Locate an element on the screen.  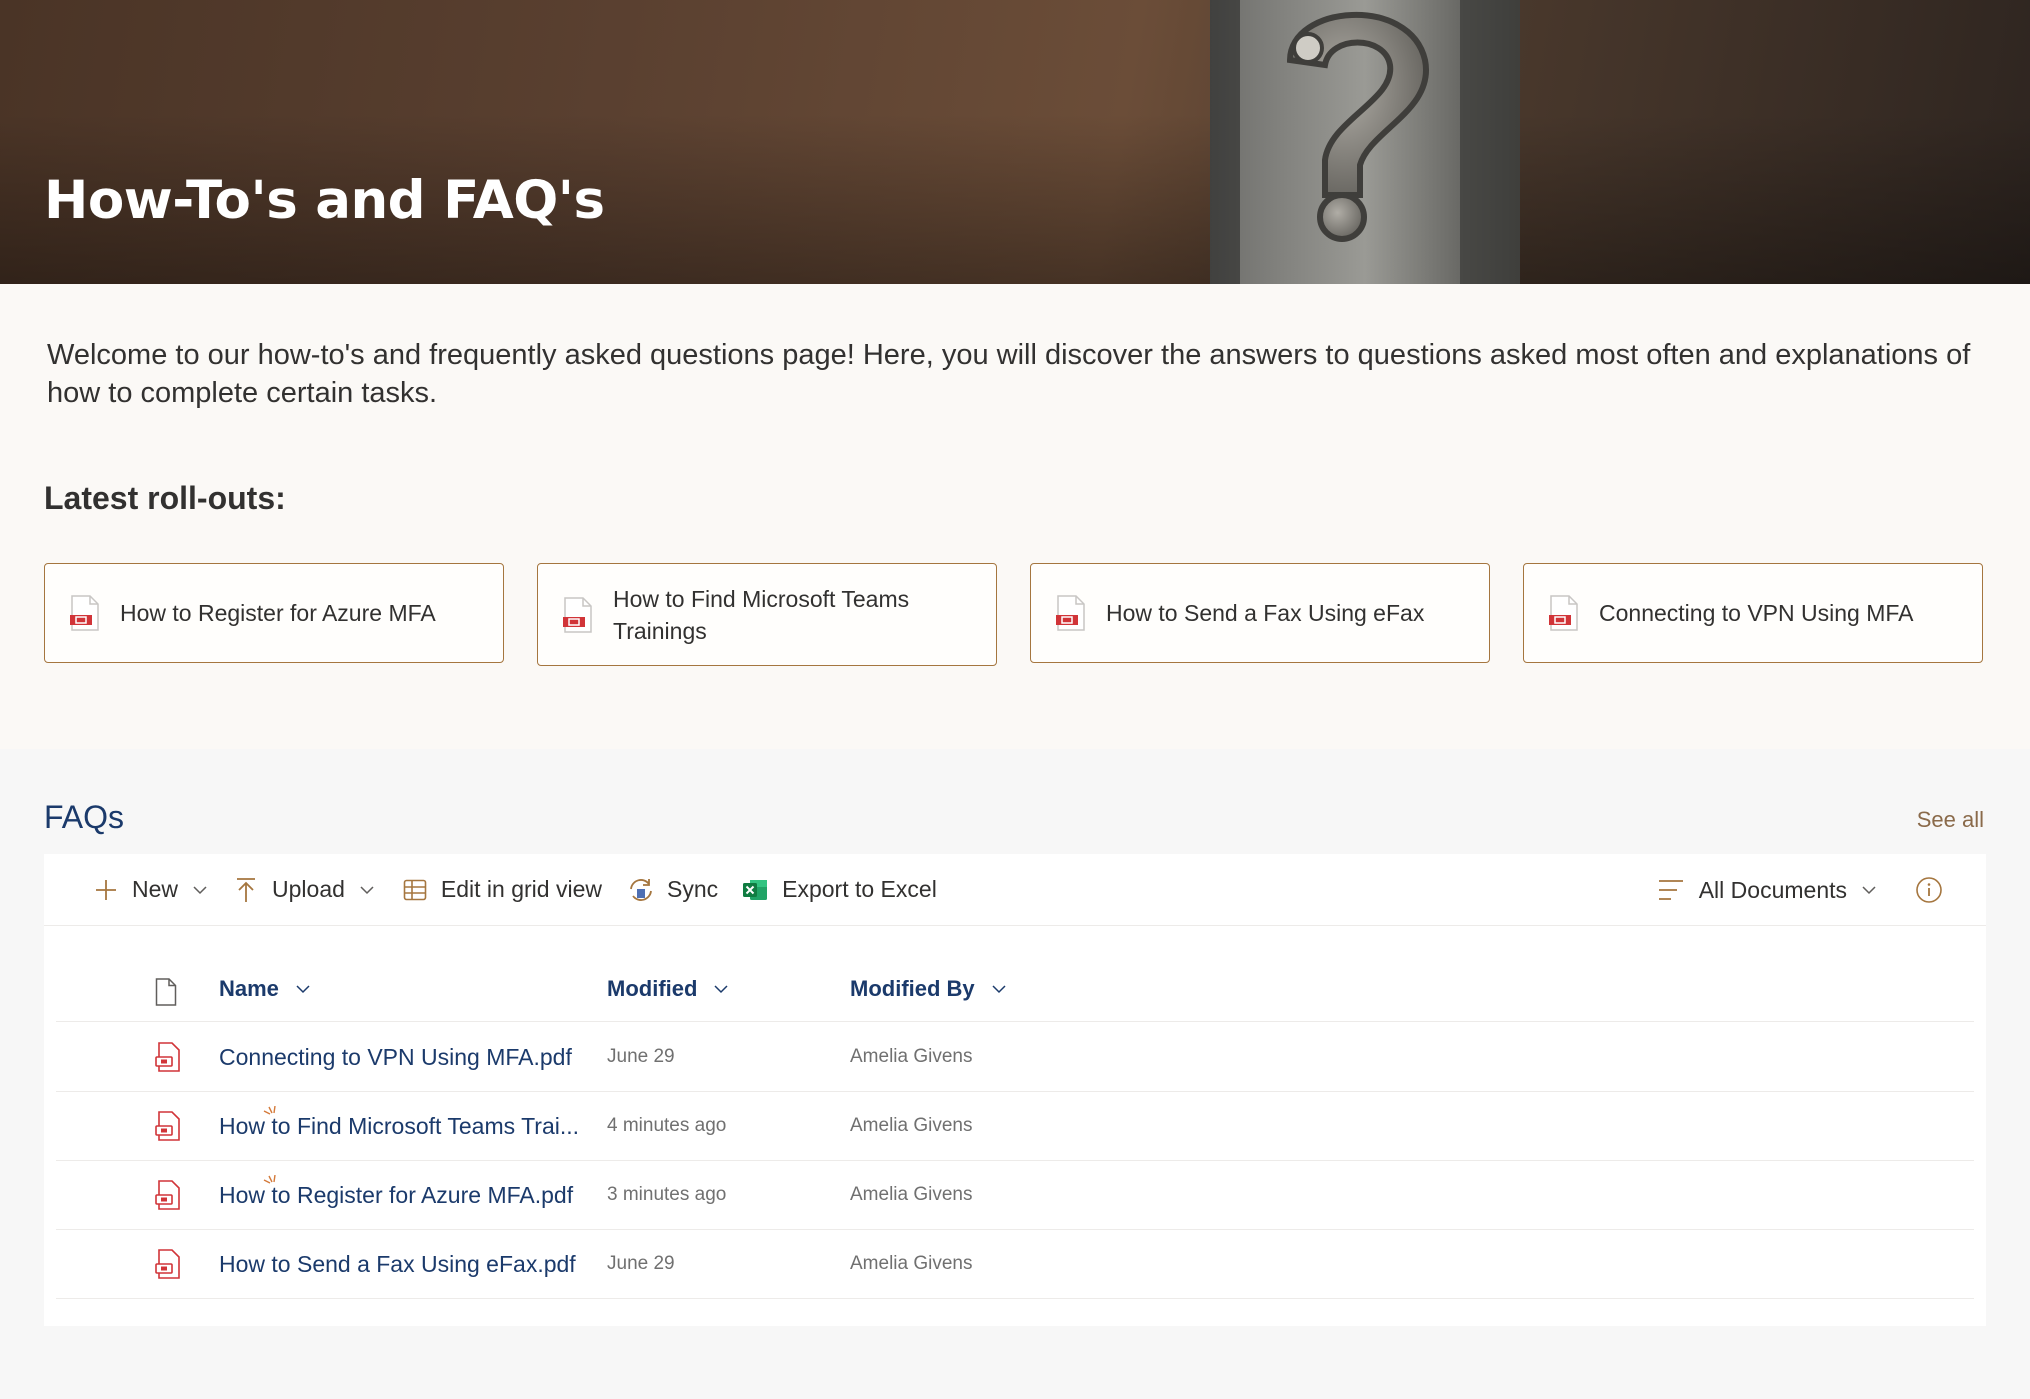
file-name-link: How to Send a Fax Using eFax.pdf is located at coordinates (397, 1264).